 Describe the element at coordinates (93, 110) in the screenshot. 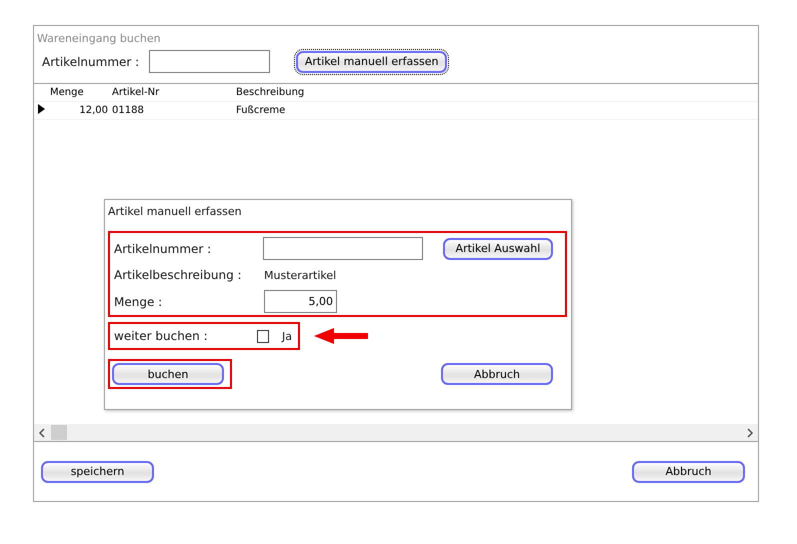

I see `table-cell-text: 12,00` at that location.